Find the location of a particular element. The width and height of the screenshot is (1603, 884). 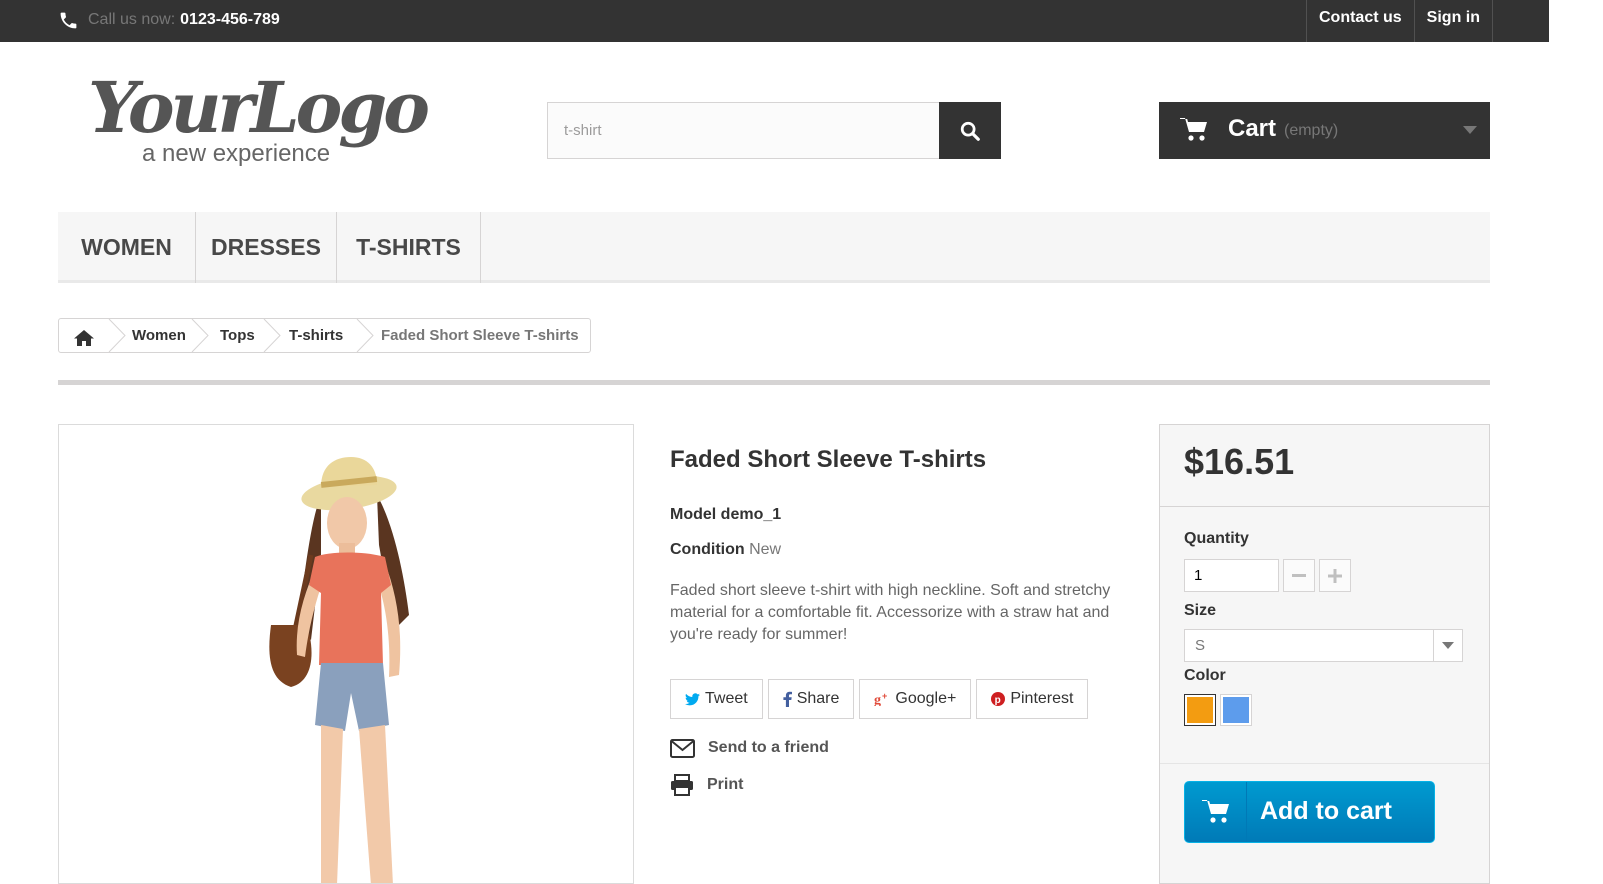

pinterest-label: Pinterest is located at coordinates (1042, 698).